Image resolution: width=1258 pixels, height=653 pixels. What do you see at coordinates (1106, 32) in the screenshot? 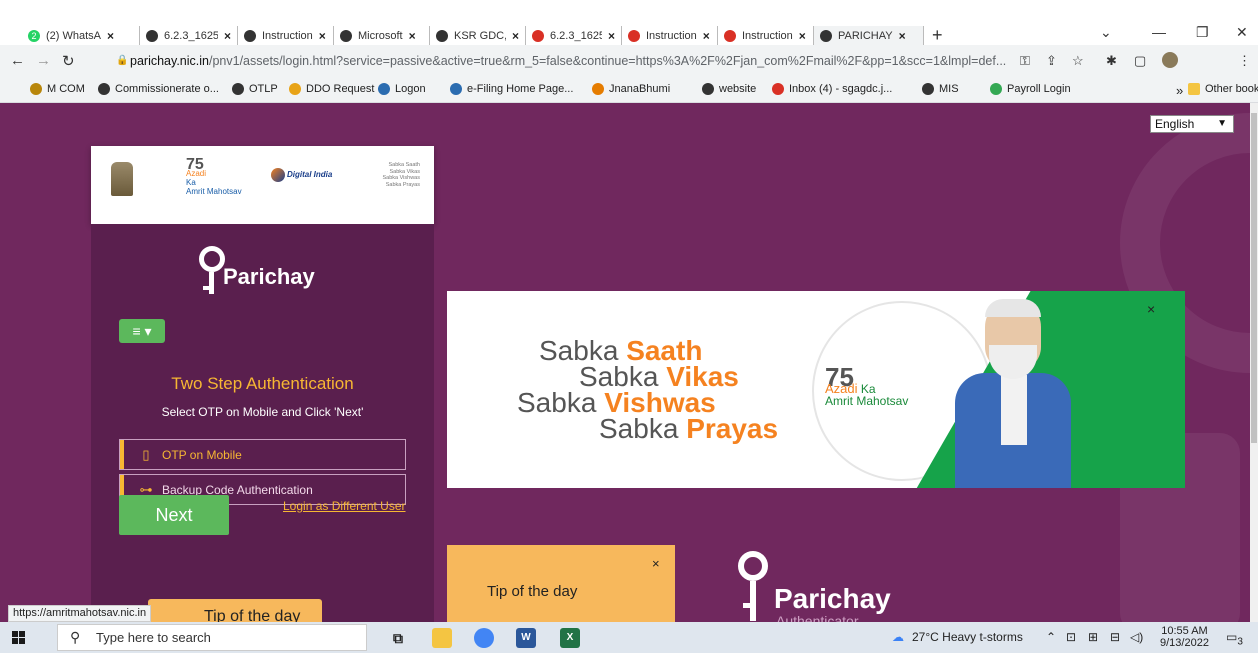
I see `tab-search-icon: ⌄` at bounding box center [1106, 32].